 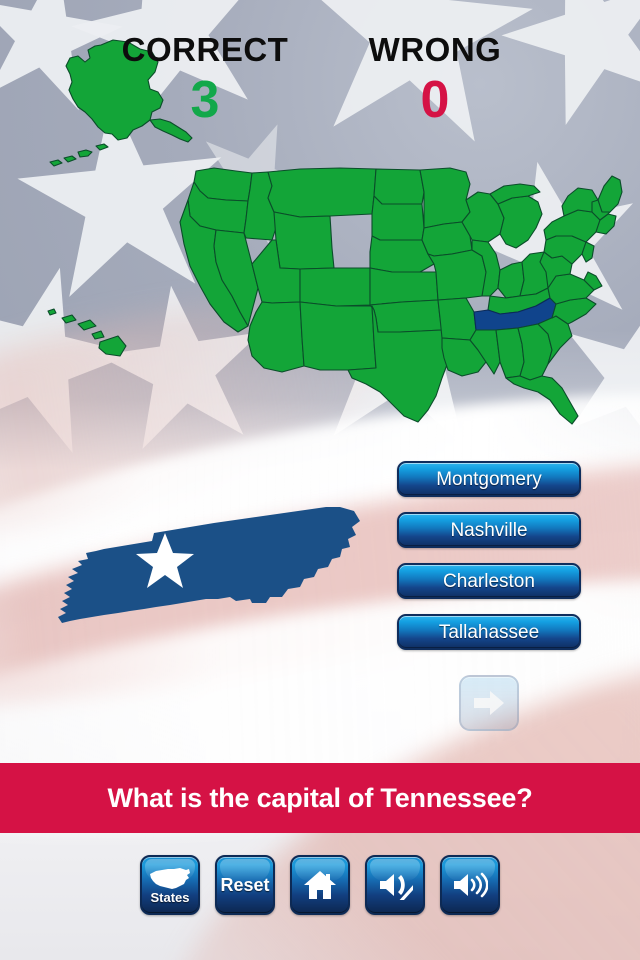 I want to click on answer-option-1: Montgomery, so click(x=489, y=479).